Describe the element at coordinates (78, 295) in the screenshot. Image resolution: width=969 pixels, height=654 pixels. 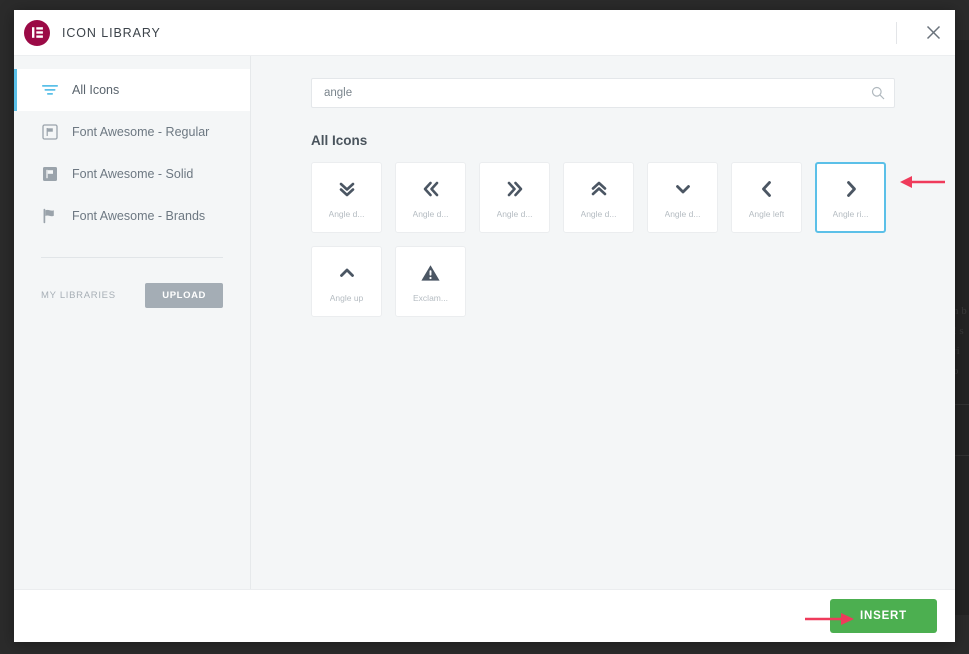
I see `my-libraries-label: MY LIBRARIES` at that location.